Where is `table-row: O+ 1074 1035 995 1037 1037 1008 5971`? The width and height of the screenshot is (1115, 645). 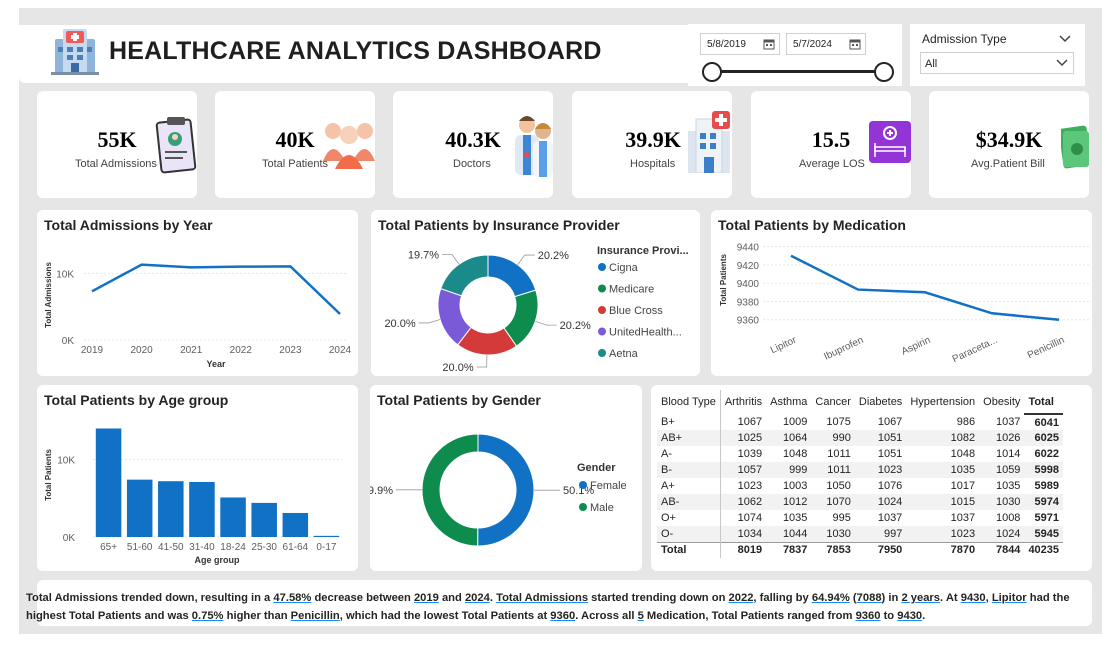
table-row: O+ 1074 1035 995 1037 1037 1008 5971 is located at coordinates (860, 518).